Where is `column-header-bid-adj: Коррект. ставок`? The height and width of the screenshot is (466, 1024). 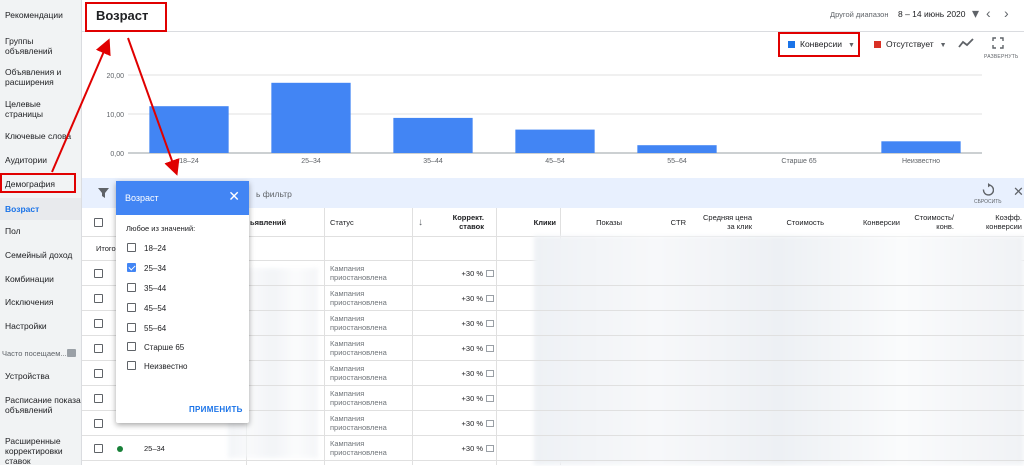 column-header-bid-adj: Коррект. ставок is located at coordinates (461, 222).